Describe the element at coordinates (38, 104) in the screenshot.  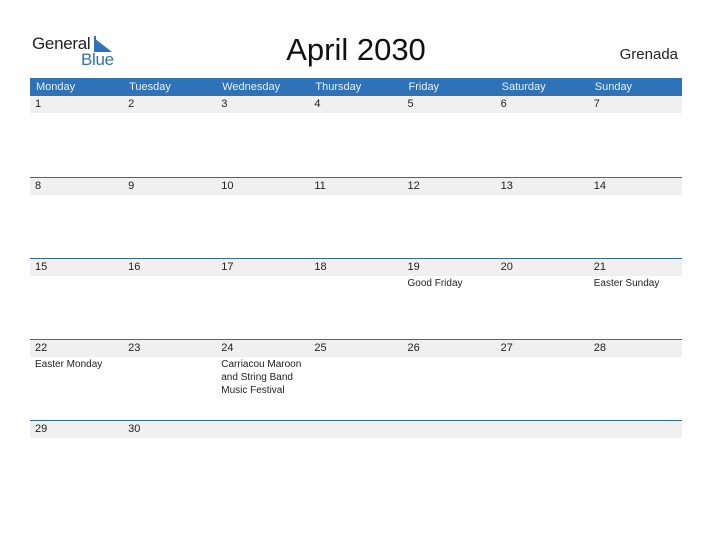
I see `day-number: 1` at that location.